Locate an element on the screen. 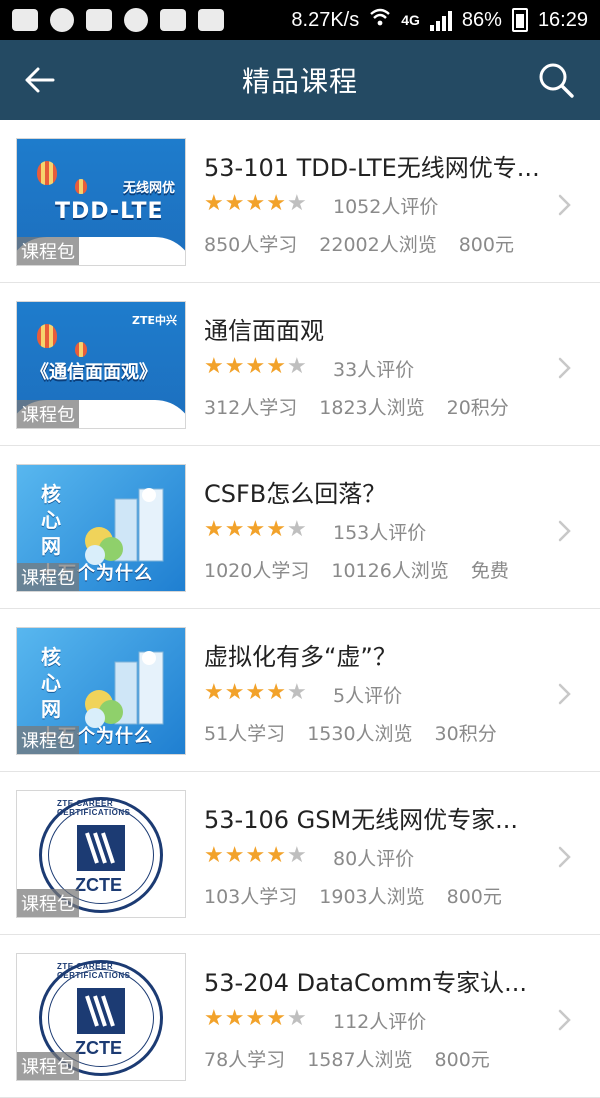 This screenshot has height=1098, width=600. network-type: 4G is located at coordinates (410, 20).